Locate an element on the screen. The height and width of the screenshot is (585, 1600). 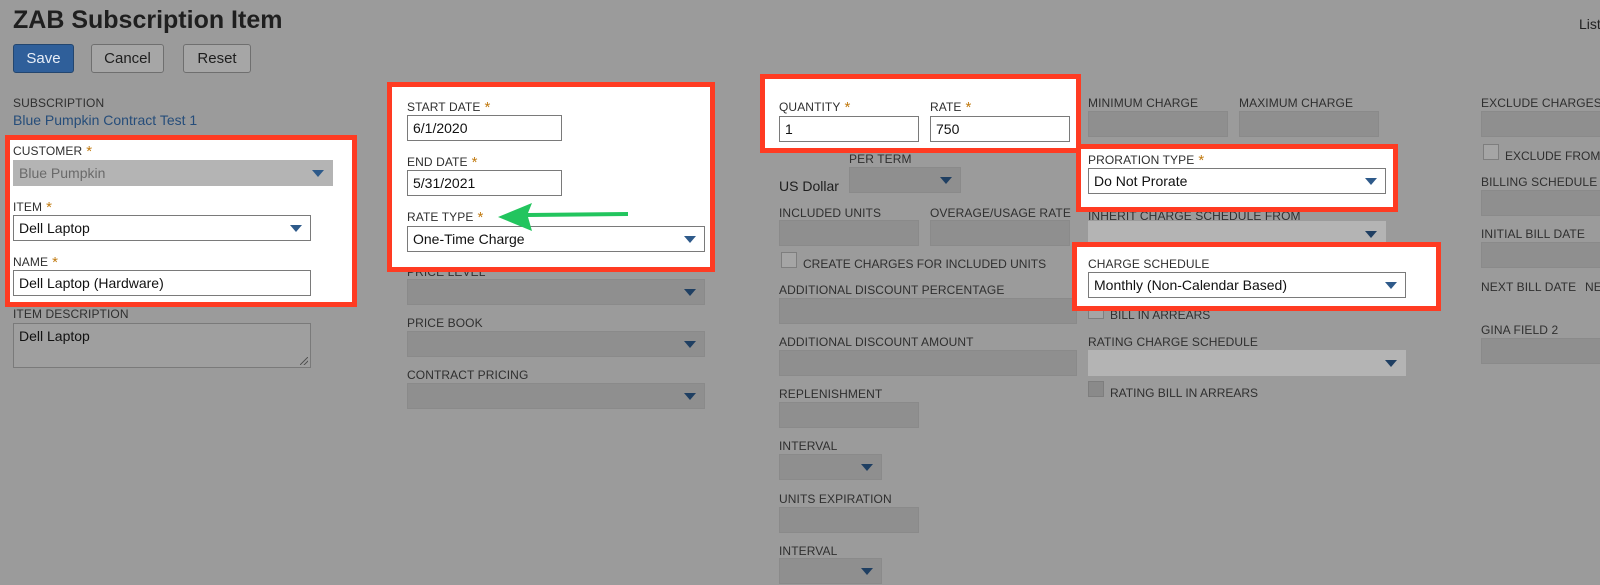
per-term-label: PER TERM is located at coordinates (880, 159).